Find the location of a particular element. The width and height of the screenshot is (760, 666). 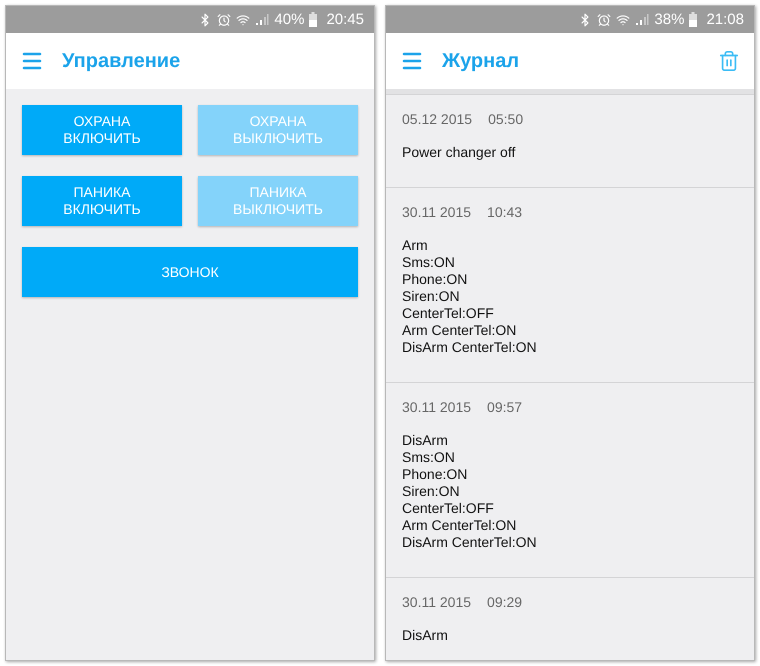

battery-percent: 40% is located at coordinates (289, 19).